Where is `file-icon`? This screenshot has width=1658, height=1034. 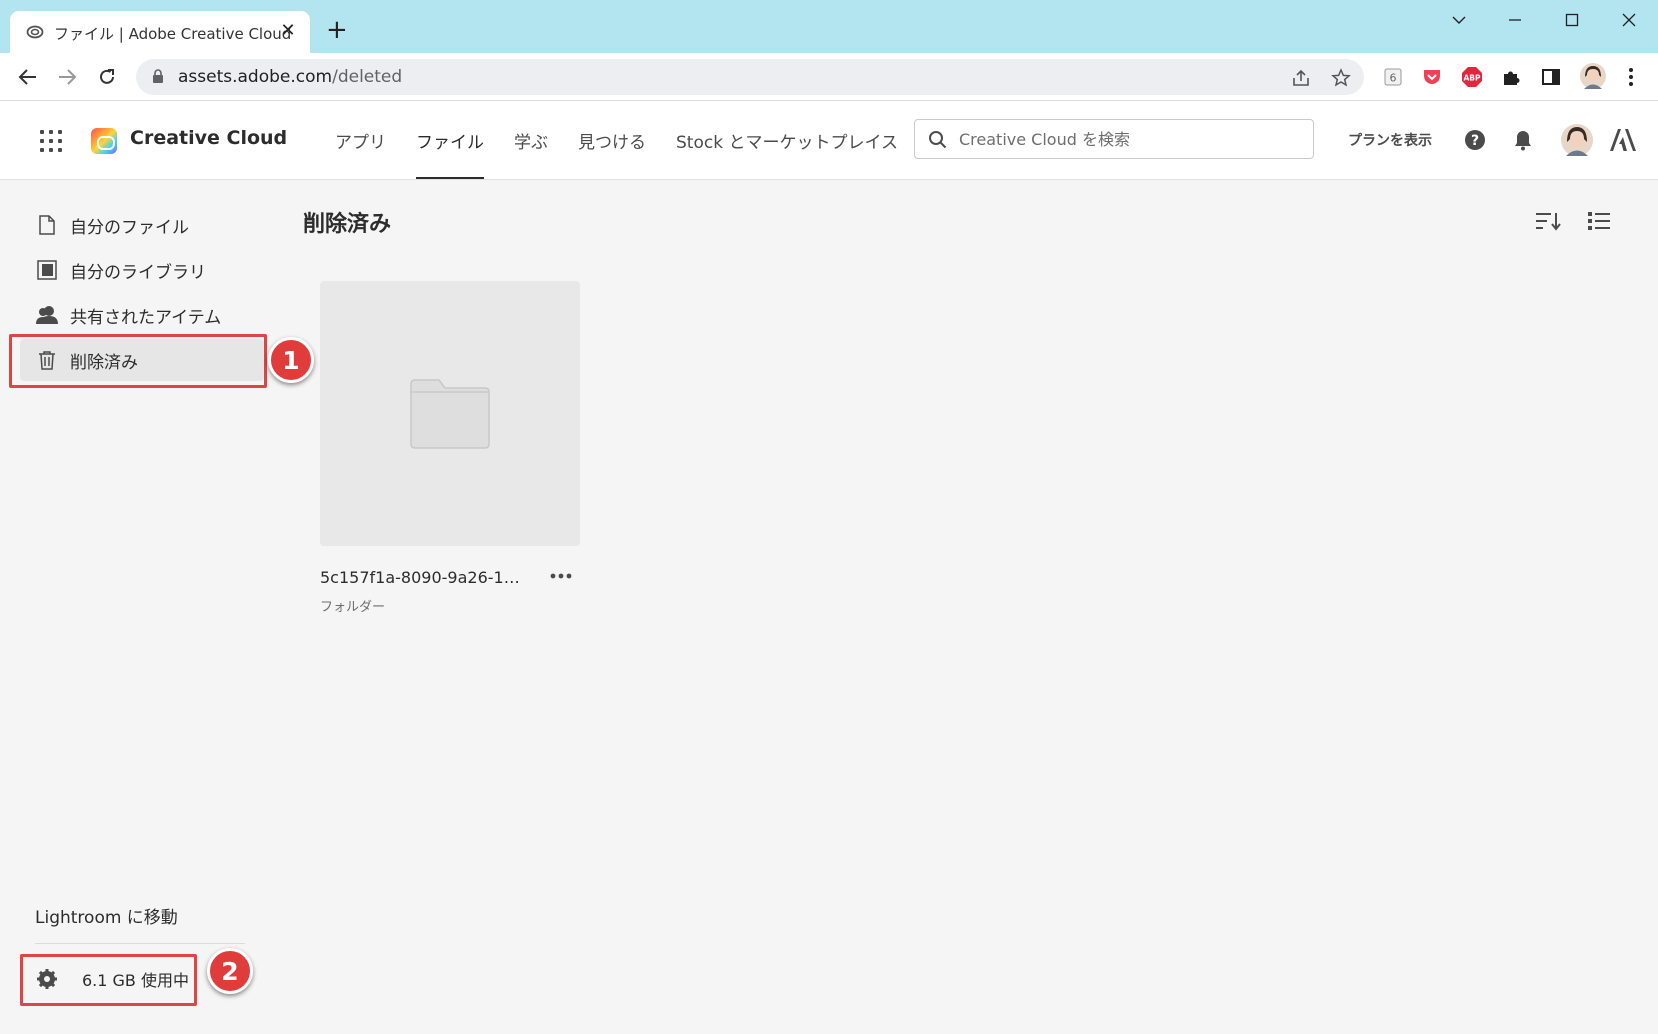
file-icon is located at coordinates (47, 225).